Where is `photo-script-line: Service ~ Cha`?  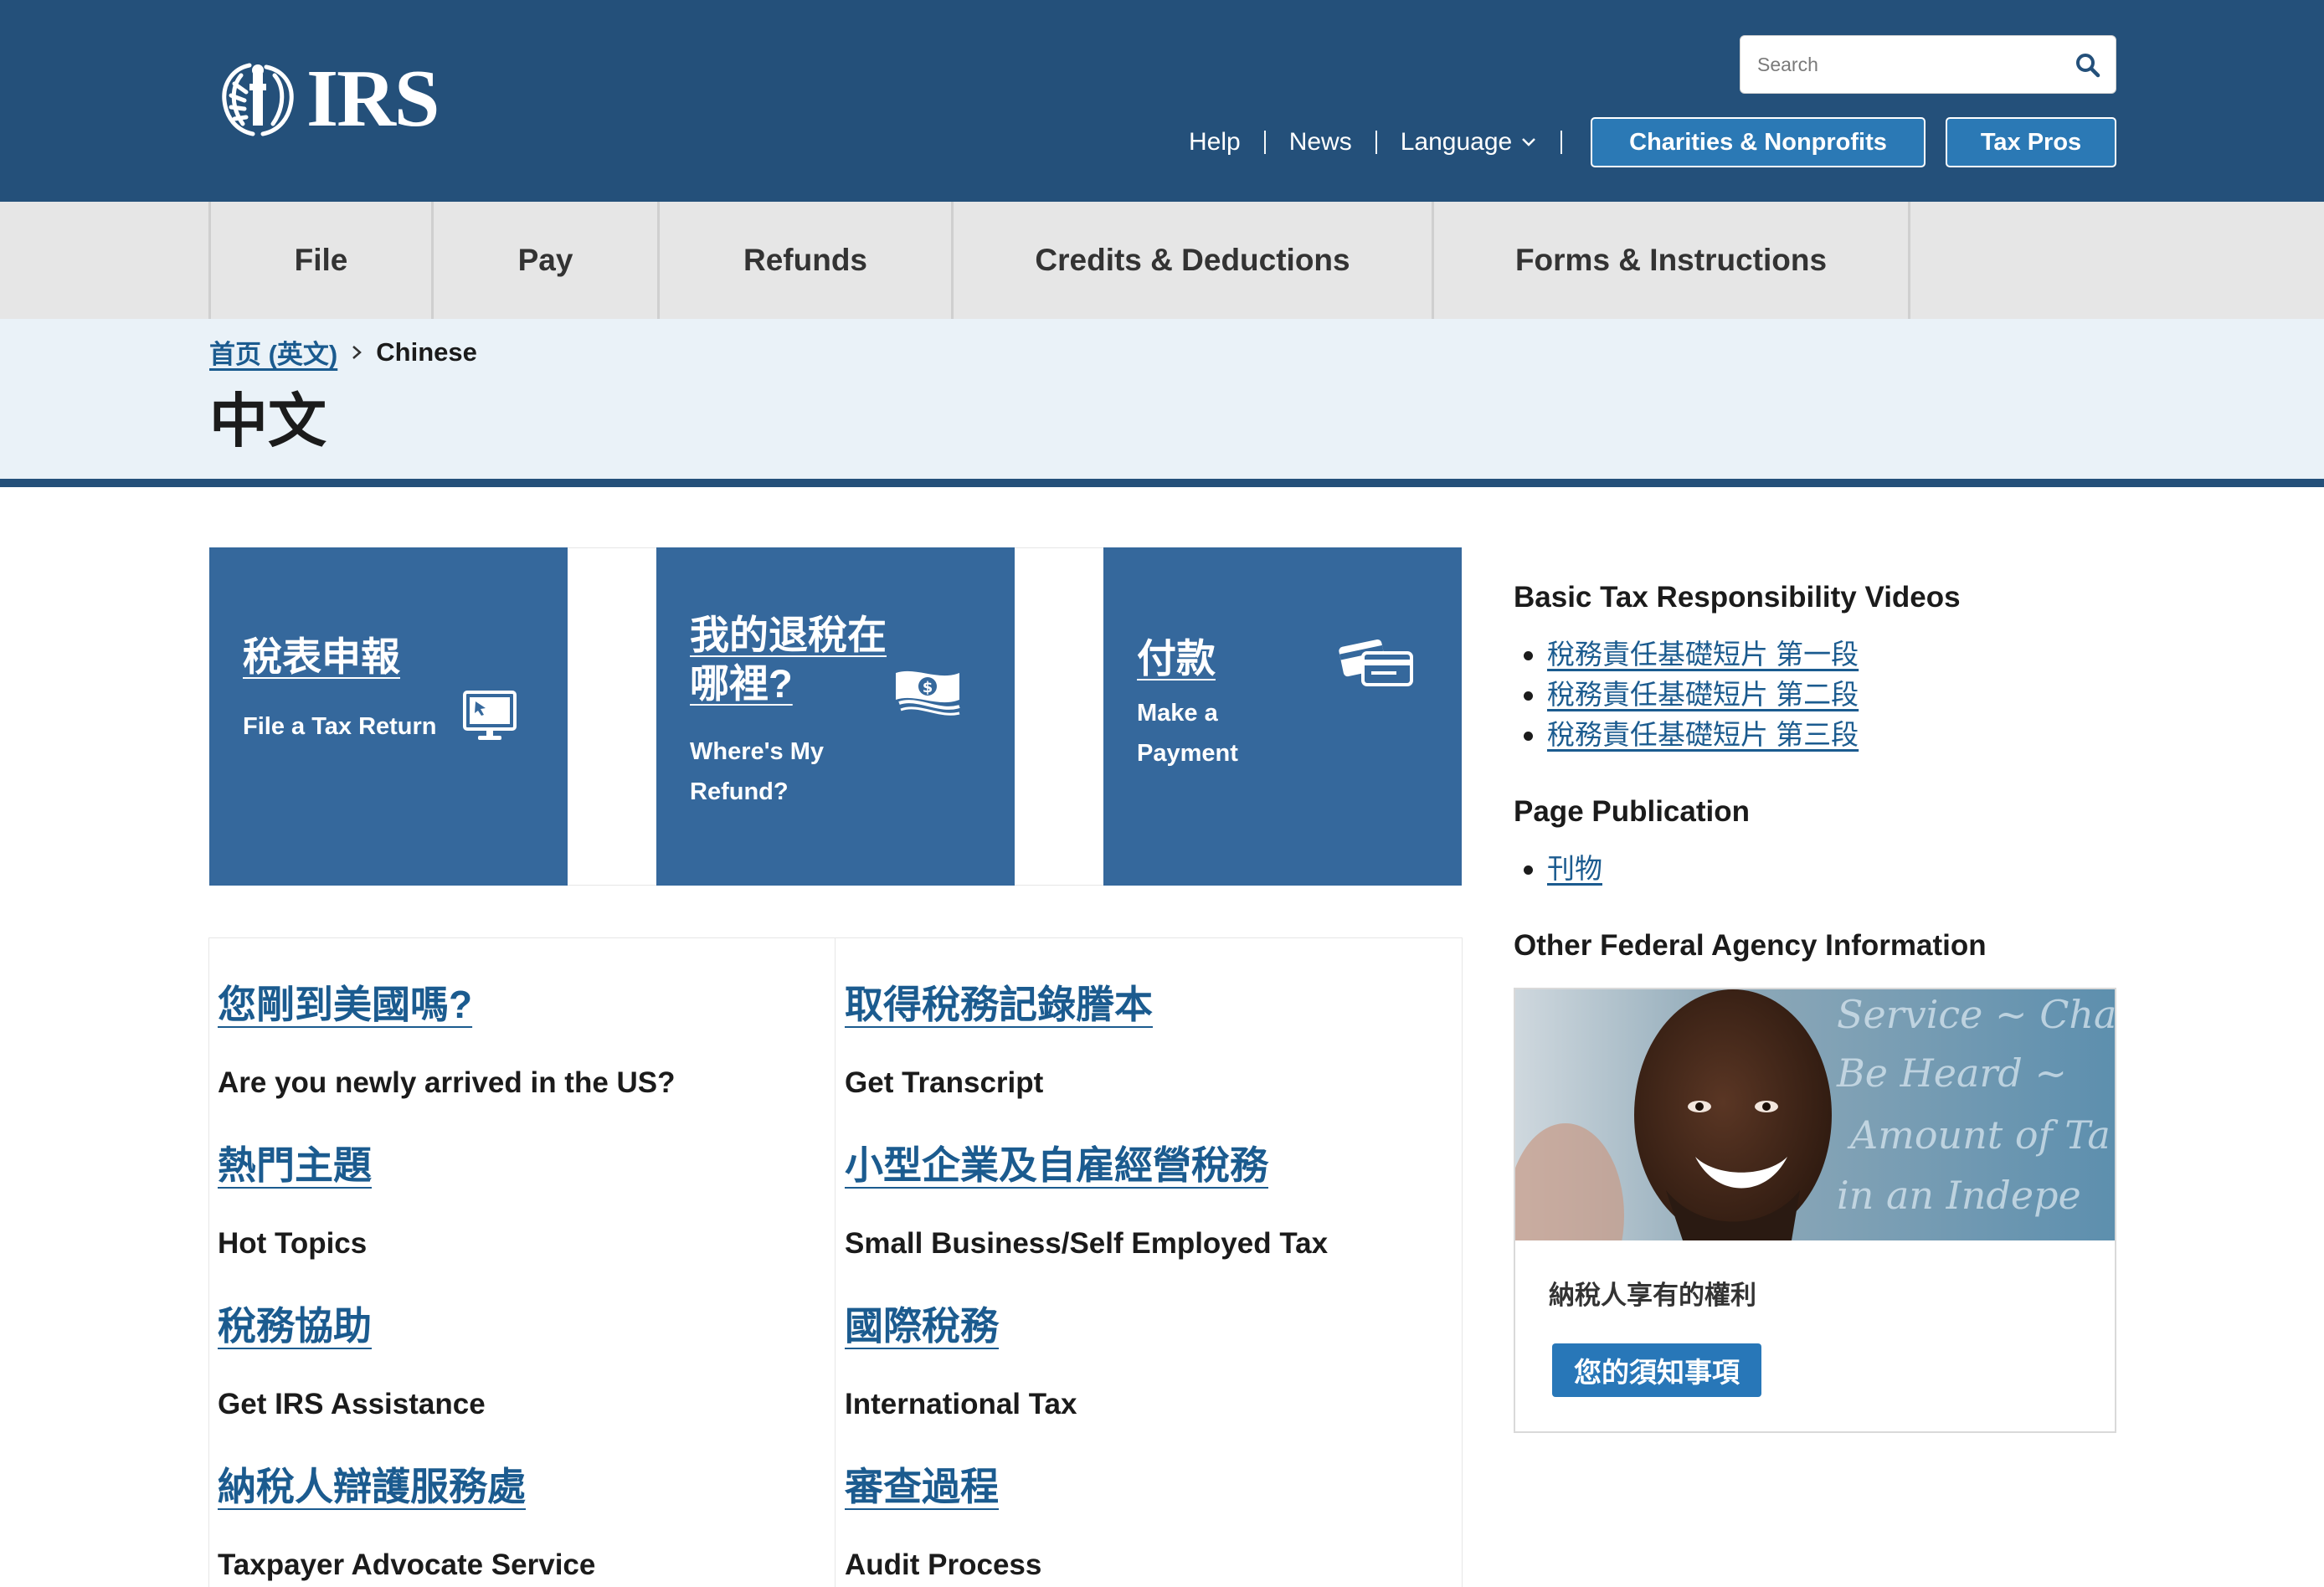 photo-script-line: Service ~ Cha is located at coordinates (1976, 1014).